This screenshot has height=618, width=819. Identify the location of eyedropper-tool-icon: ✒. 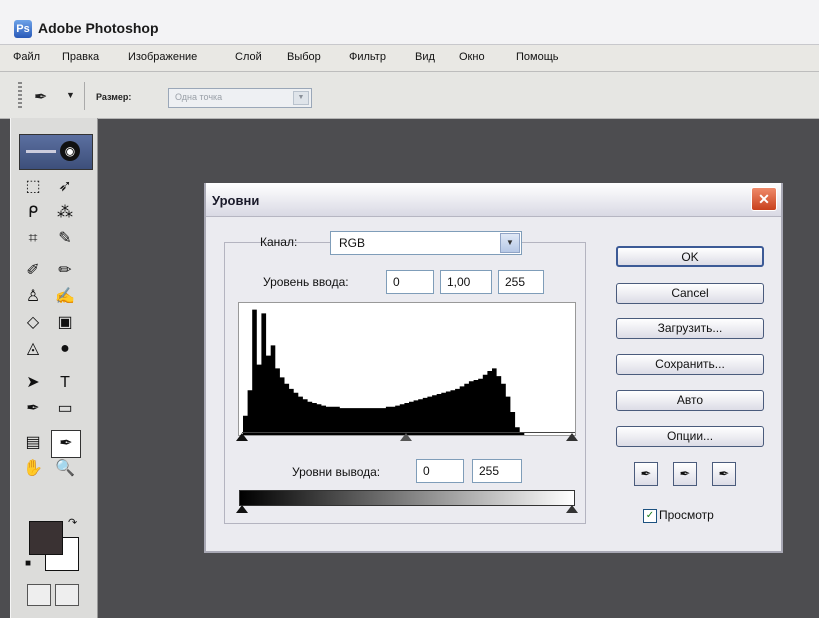
(66, 444).